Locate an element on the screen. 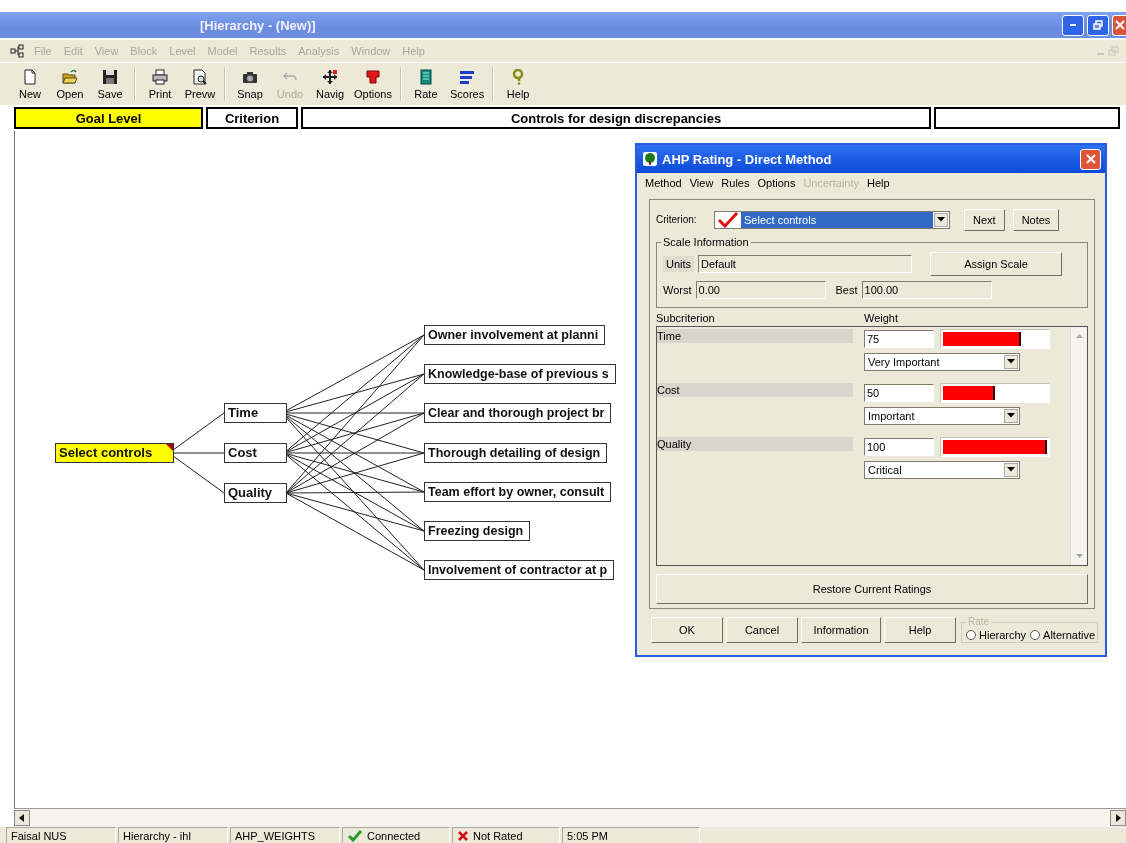 The width and height of the screenshot is (1126, 843). subcriterion-name: Cost is located at coordinates (755, 389).